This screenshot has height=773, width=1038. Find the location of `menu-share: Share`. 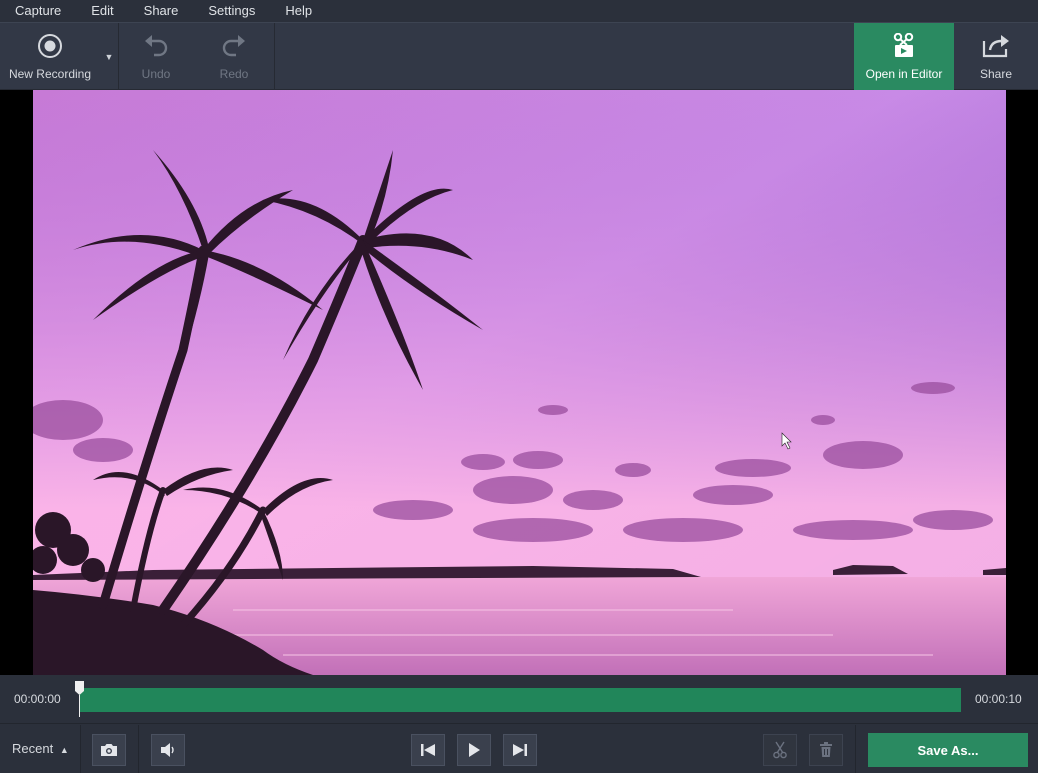

menu-share: Share is located at coordinates (161, 11).